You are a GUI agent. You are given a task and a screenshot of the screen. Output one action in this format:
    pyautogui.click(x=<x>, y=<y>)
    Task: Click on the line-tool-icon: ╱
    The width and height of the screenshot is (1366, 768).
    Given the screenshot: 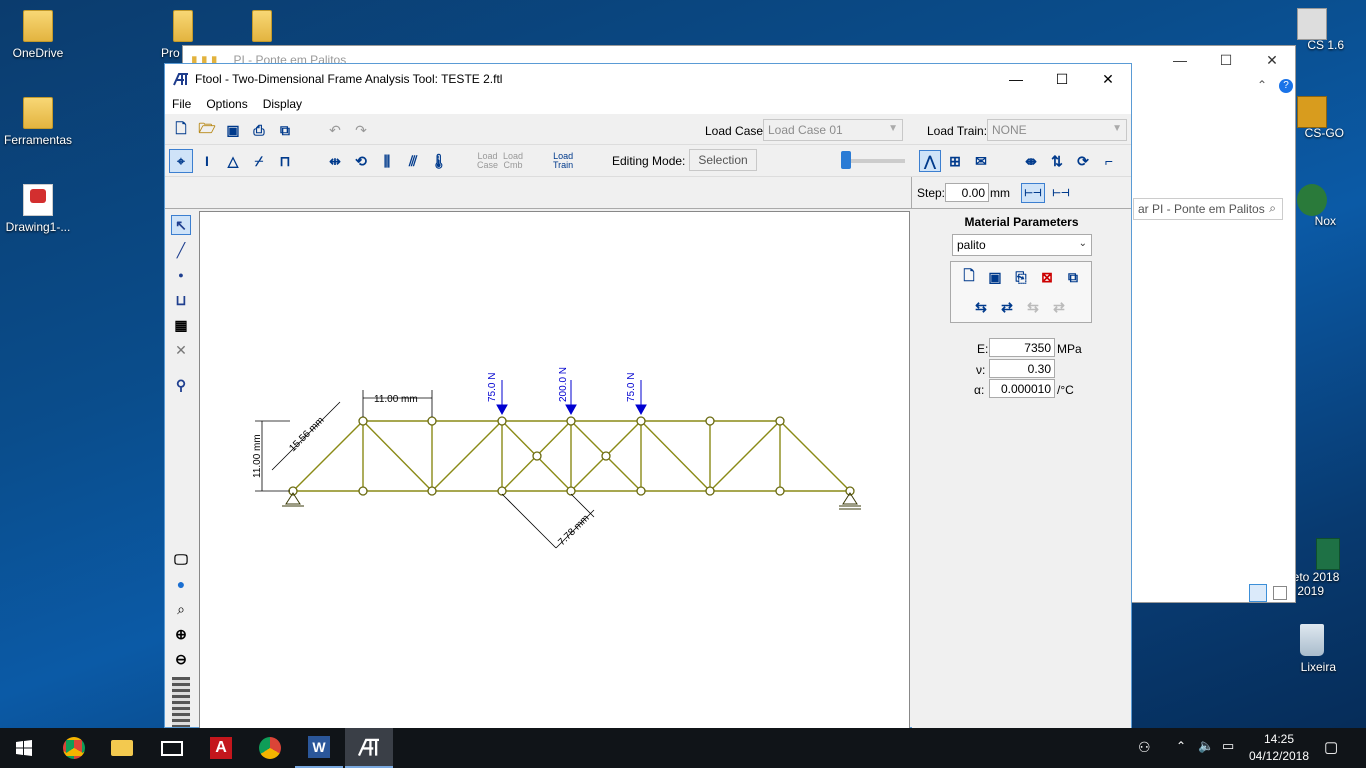 What is the action you would take?
    pyautogui.click(x=181, y=250)
    